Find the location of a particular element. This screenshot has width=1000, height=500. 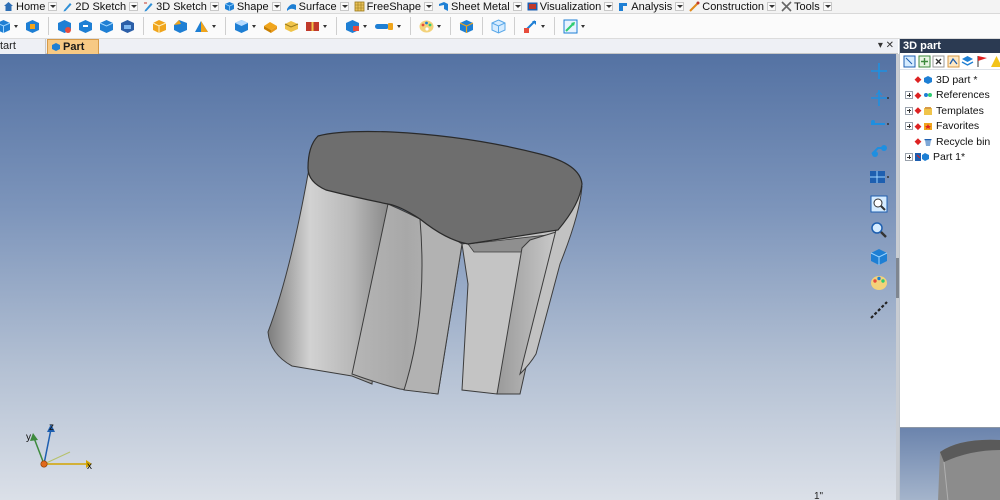

render-palette-icon is located at coordinates (879, 283).